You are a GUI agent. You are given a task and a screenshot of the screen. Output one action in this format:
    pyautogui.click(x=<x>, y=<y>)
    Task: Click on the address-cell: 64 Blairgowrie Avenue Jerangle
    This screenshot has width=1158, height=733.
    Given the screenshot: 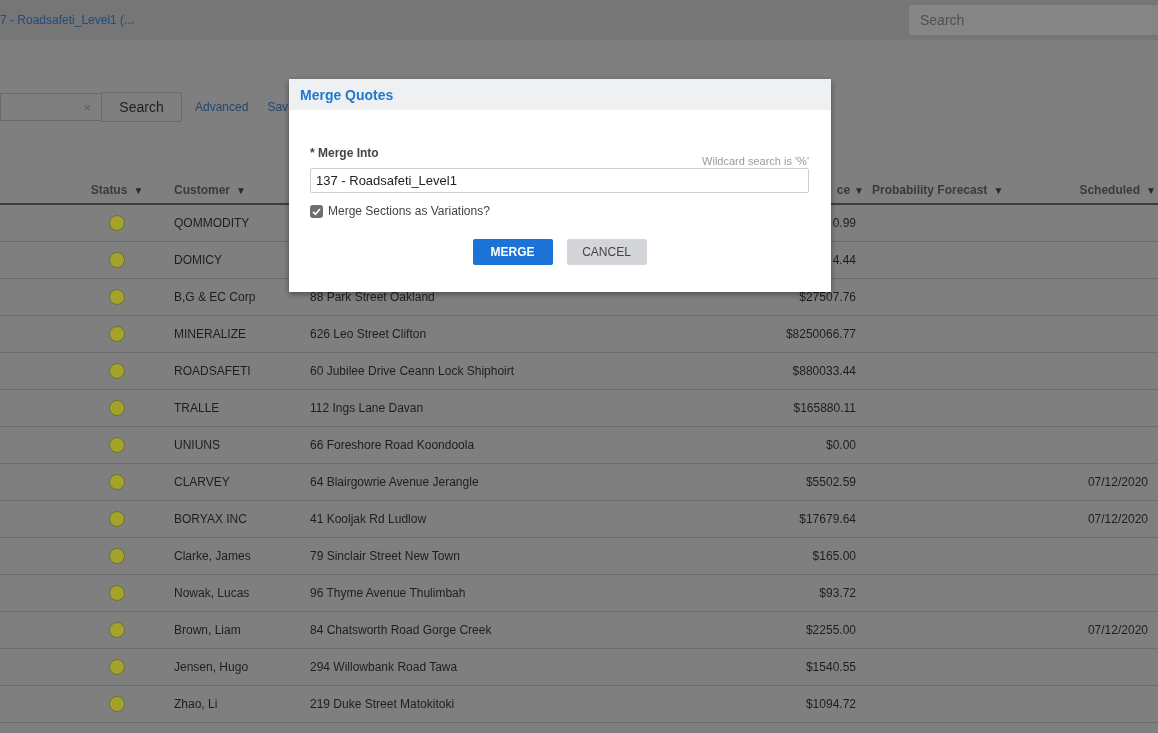 What is the action you would take?
    pyautogui.click(x=394, y=482)
    